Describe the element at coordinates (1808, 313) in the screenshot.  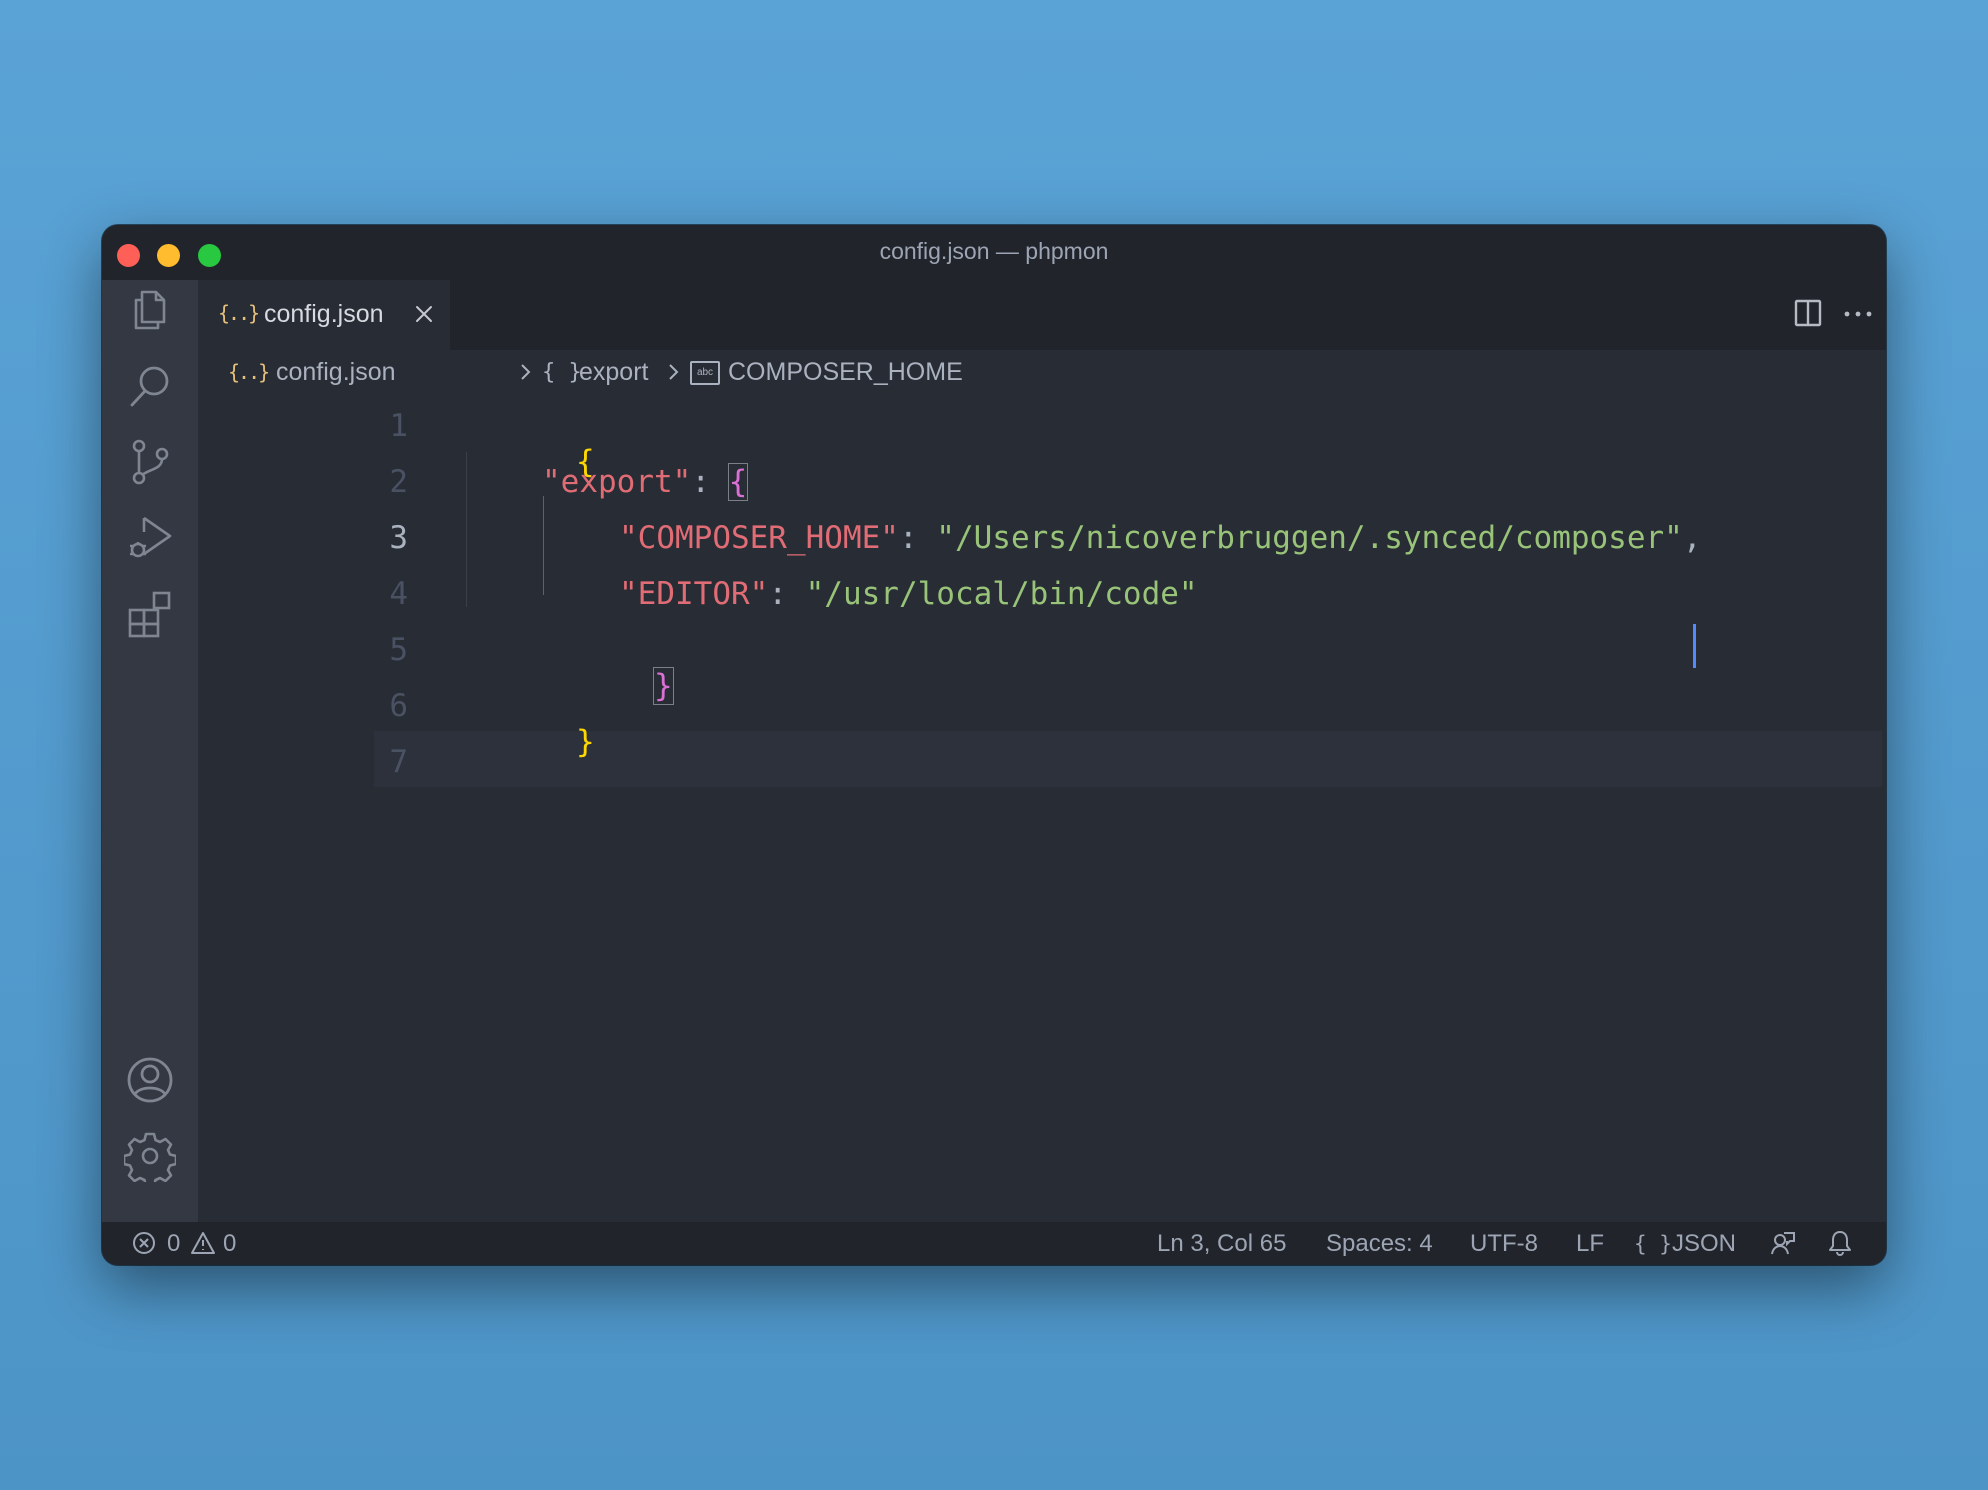
I see `split-editor-icon` at that location.